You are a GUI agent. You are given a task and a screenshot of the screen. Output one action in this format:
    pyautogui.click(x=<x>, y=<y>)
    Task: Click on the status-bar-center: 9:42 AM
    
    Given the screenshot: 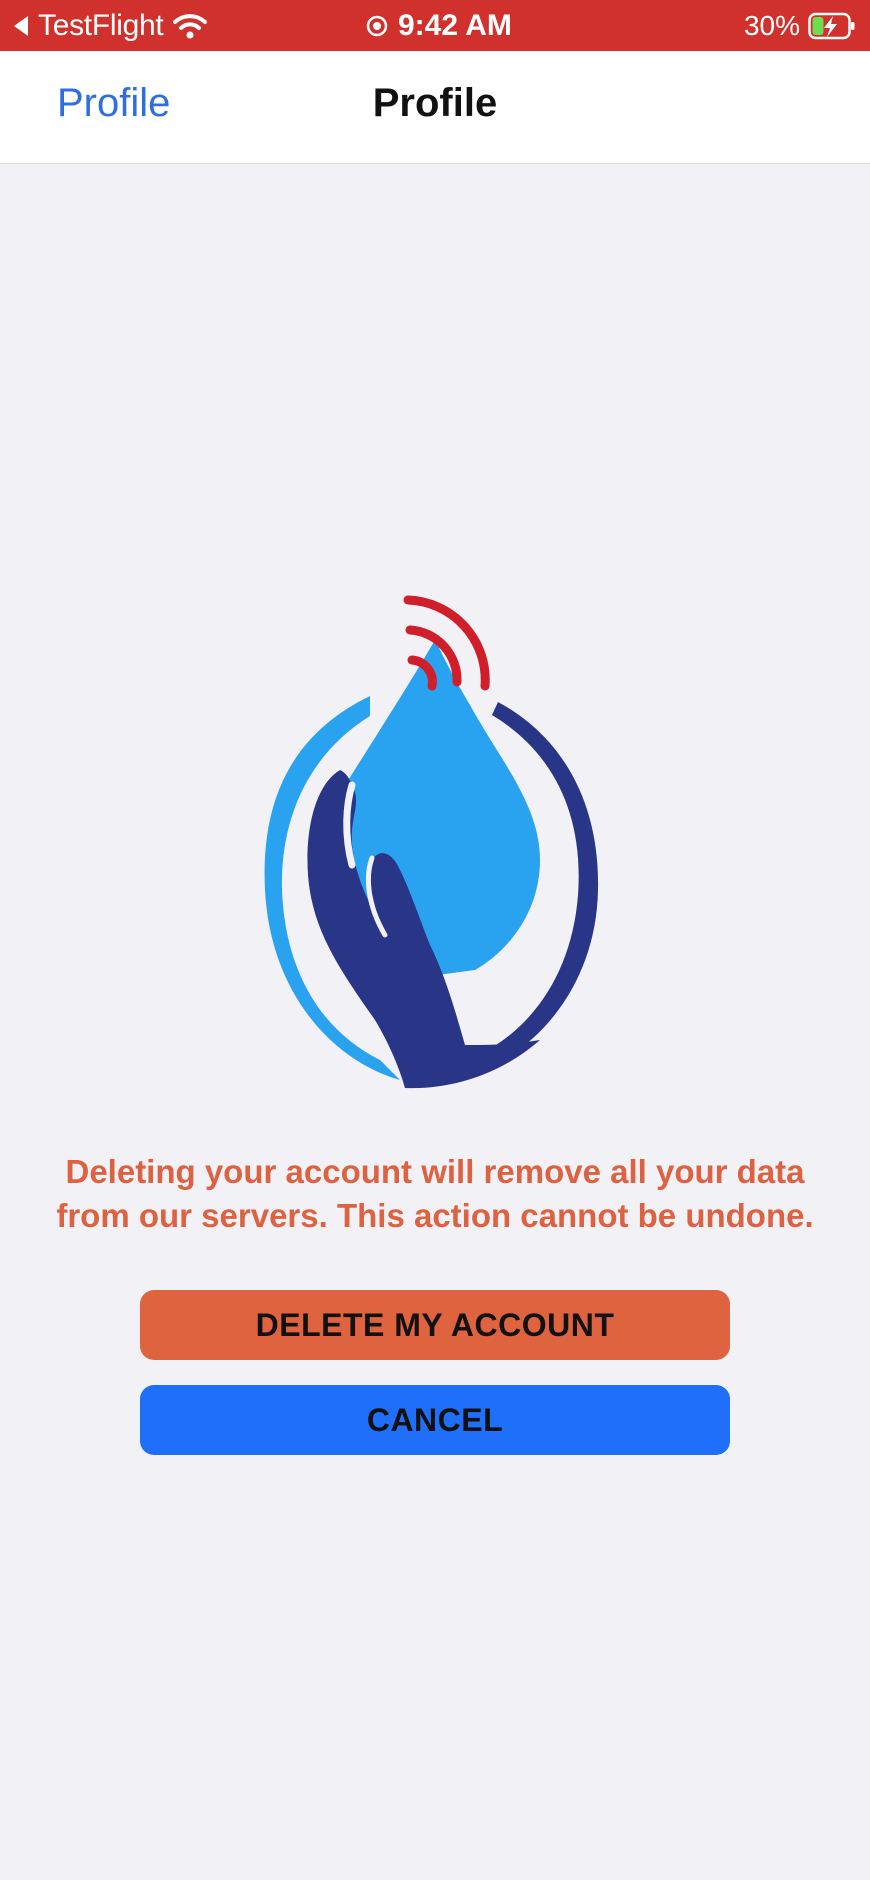 What is the action you would take?
    pyautogui.click(x=439, y=26)
    